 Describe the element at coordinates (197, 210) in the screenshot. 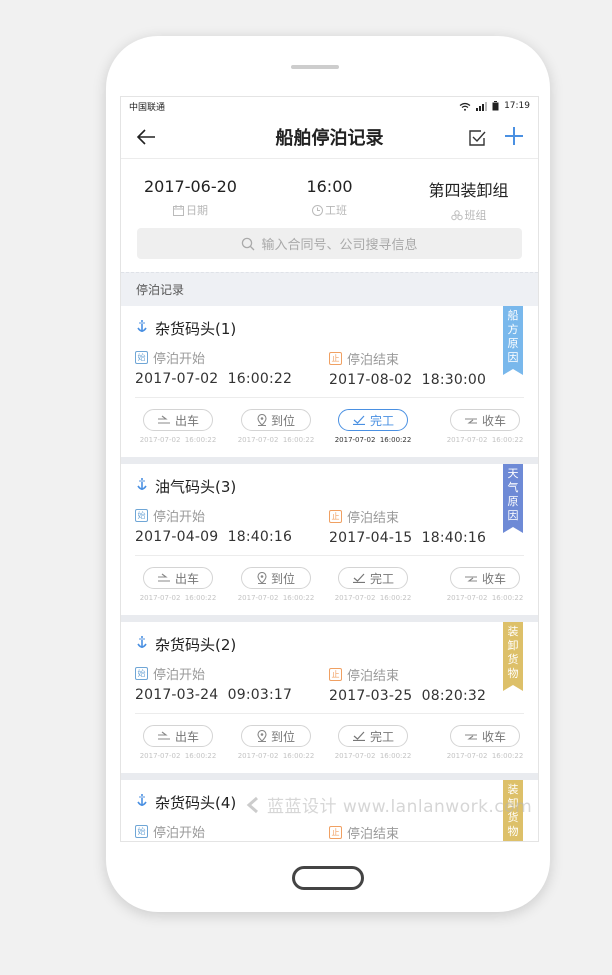

I see `date-label: 日期` at that location.